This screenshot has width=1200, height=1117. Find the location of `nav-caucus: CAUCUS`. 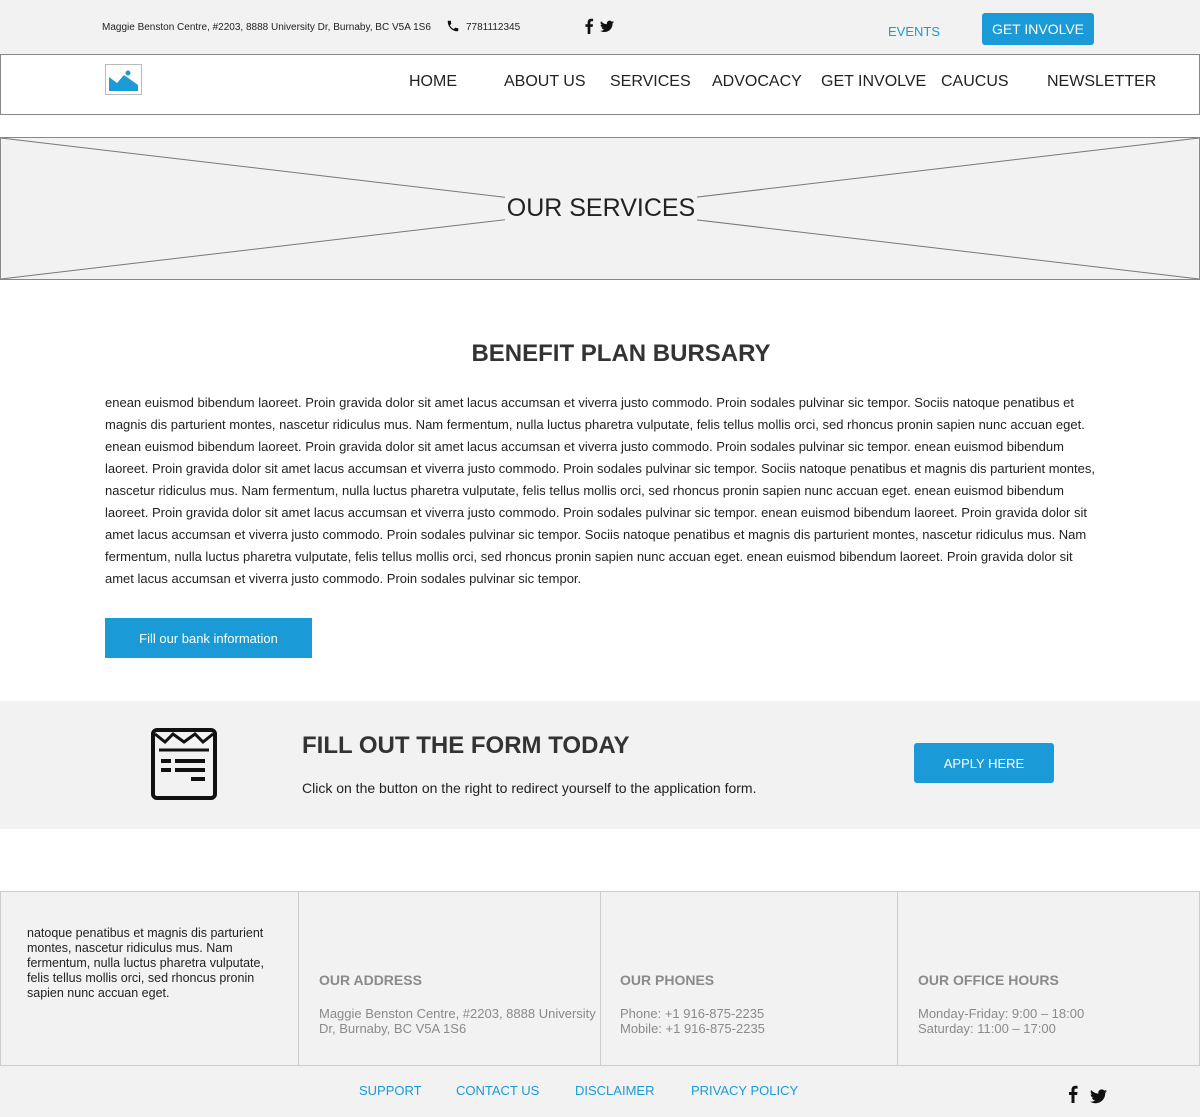

nav-caucus: CAUCUS is located at coordinates (975, 82).